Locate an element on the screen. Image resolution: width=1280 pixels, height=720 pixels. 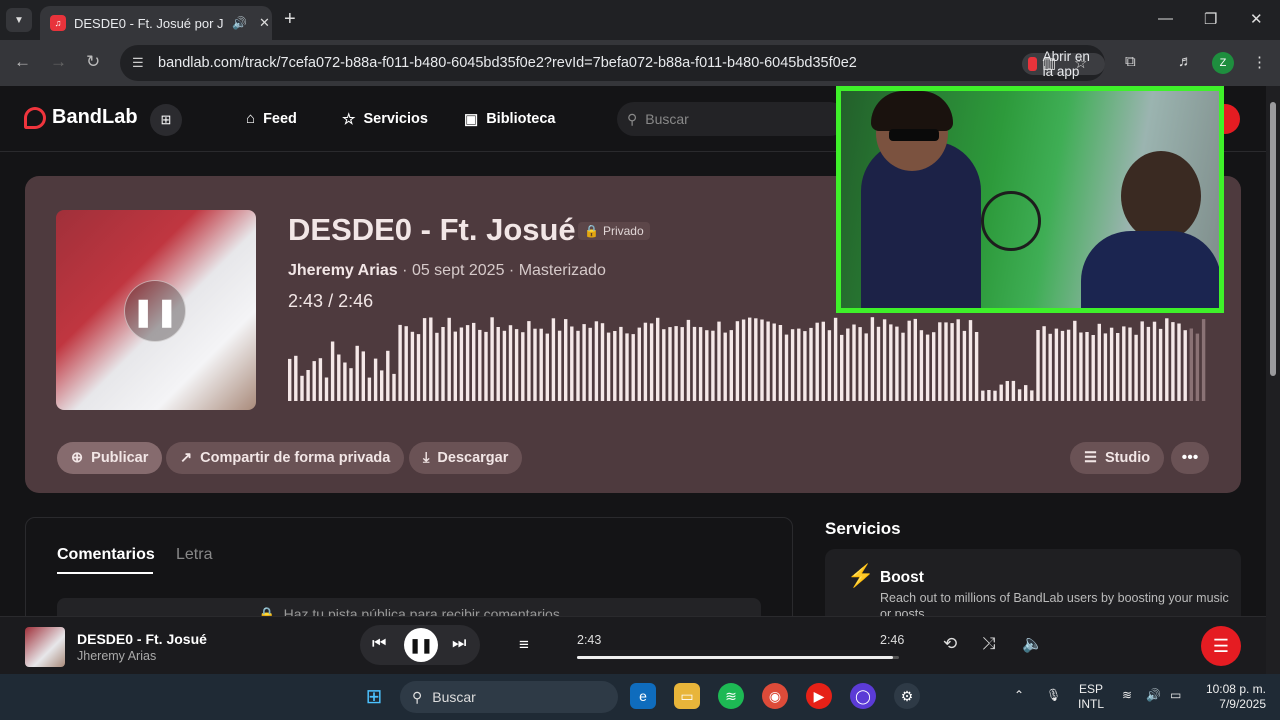
minimize-icon: — is located at coordinates (1165, 18).